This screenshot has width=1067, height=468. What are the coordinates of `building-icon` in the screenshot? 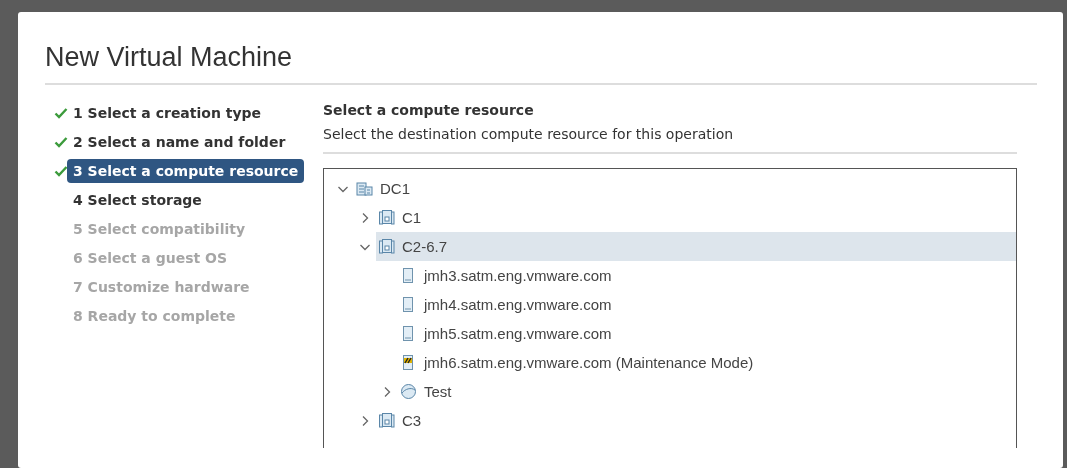 It's located at (364, 188).